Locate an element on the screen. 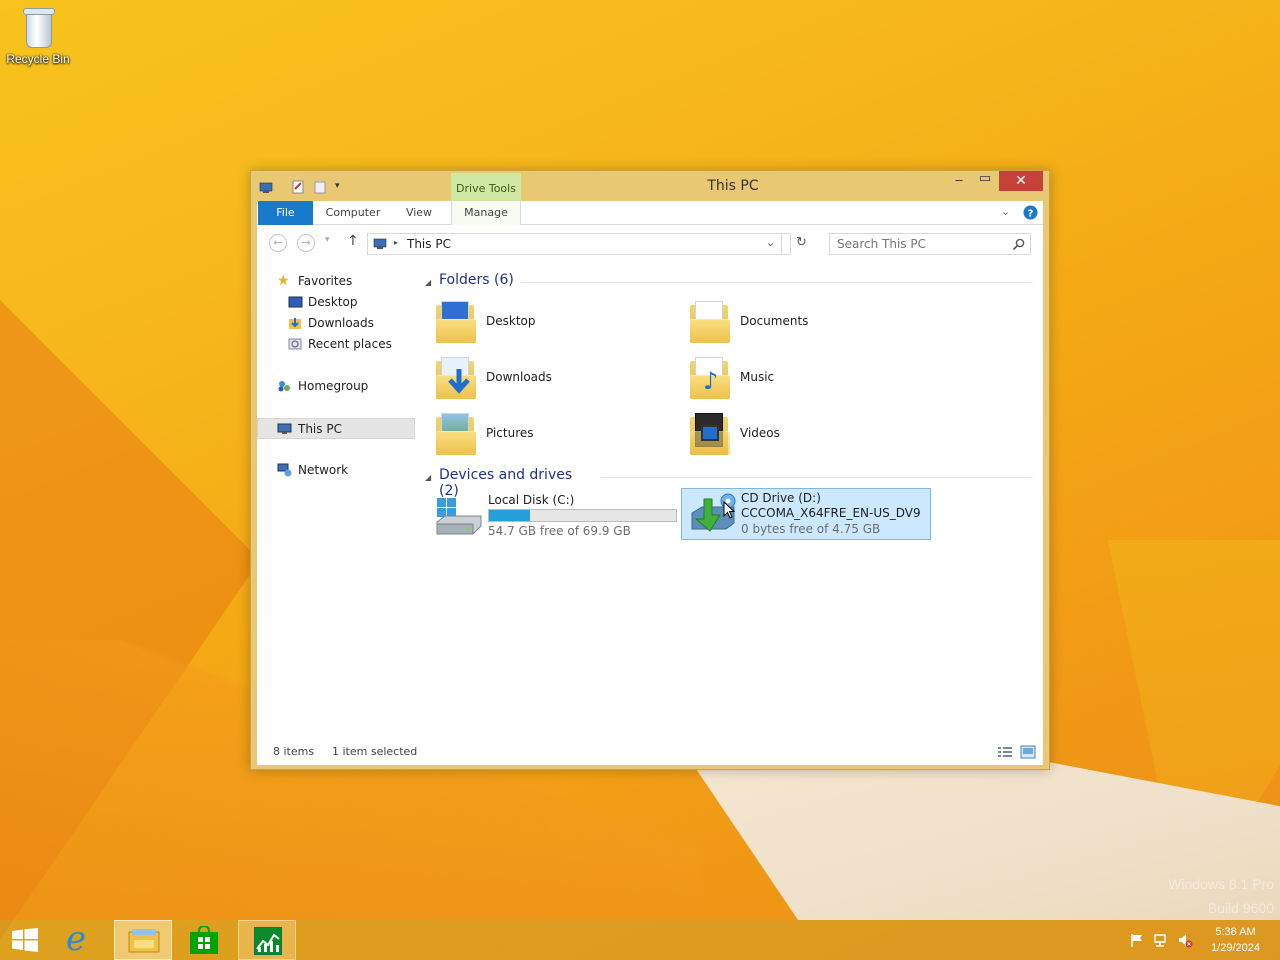 The height and width of the screenshot is (960, 1280). drive-d-volume-label: CCCOMA_X64FRE_EN-US_DV9 is located at coordinates (831, 513).